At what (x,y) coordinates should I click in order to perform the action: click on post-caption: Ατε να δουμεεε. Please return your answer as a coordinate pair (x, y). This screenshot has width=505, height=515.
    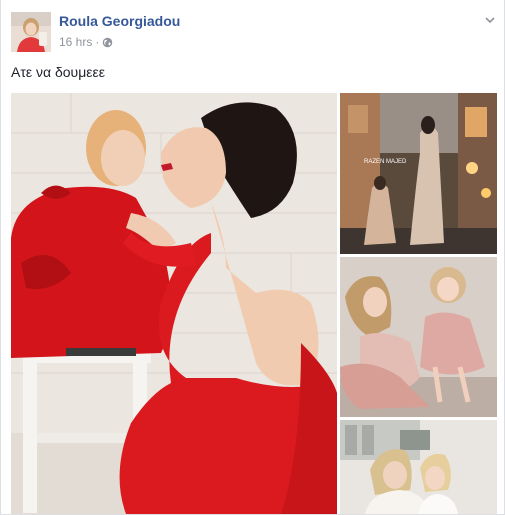
    Looking at the image, I should click on (58, 72).